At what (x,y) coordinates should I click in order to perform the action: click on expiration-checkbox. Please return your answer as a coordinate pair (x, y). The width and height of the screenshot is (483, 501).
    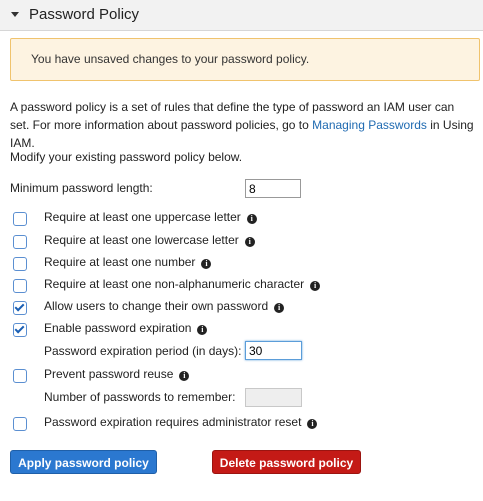
    Looking at the image, I should click on (20, 330).